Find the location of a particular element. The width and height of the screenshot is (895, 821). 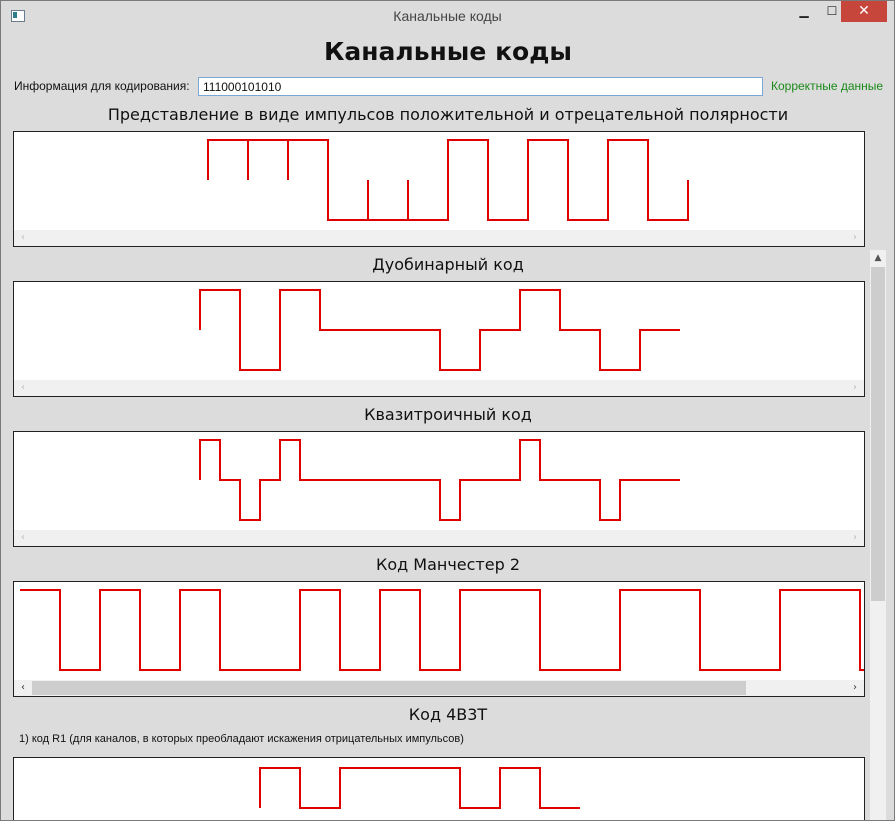

panel-4b3t is located at coordinates (439, 788).